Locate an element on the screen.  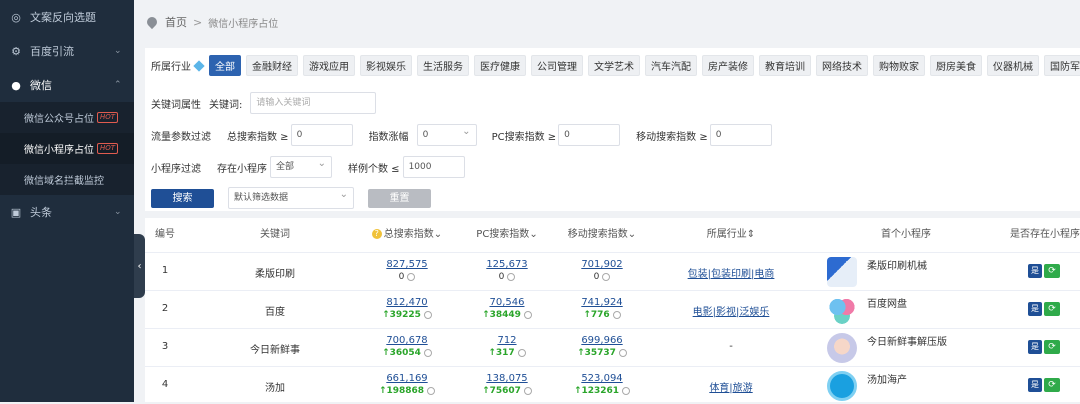
keyword-input: 请输入关键词 is located at coordinates (313, 103).